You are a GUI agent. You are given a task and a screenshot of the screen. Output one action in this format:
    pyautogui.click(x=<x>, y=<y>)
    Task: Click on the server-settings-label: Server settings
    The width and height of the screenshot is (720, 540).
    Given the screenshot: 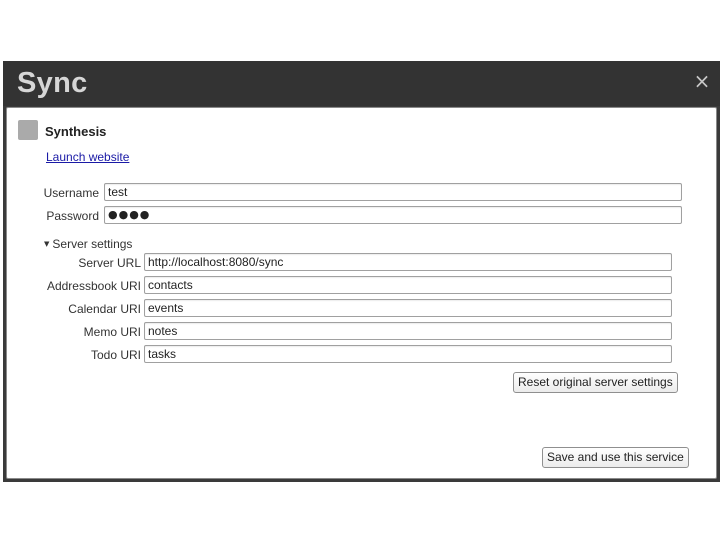 What is the action you would take?
    pyautogui.click(x=92, y=244)
    